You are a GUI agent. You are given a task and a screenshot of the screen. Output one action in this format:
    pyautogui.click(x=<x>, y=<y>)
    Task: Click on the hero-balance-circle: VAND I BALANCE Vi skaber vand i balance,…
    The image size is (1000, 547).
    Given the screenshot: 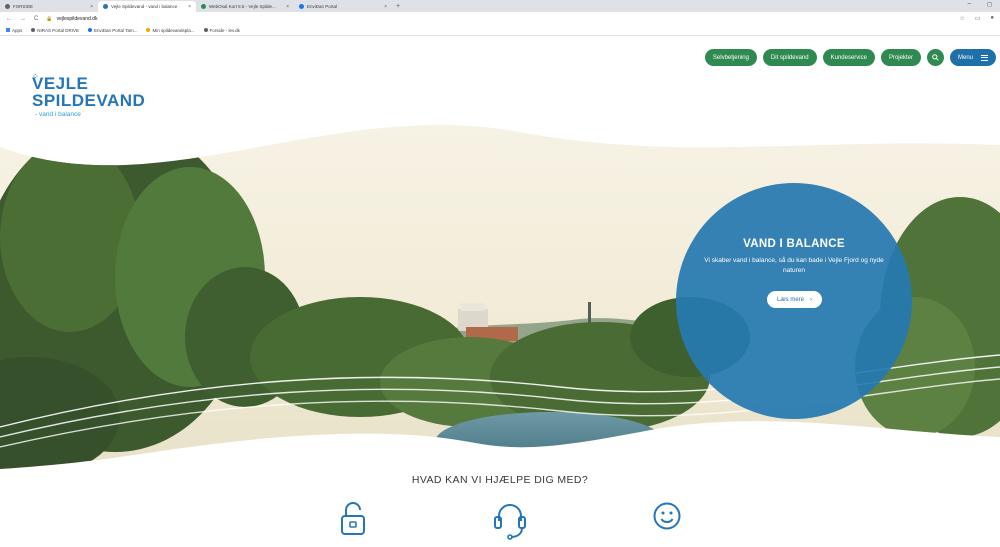 What is the action you would take?
    pyautogui.click(x=794, y=301)
    